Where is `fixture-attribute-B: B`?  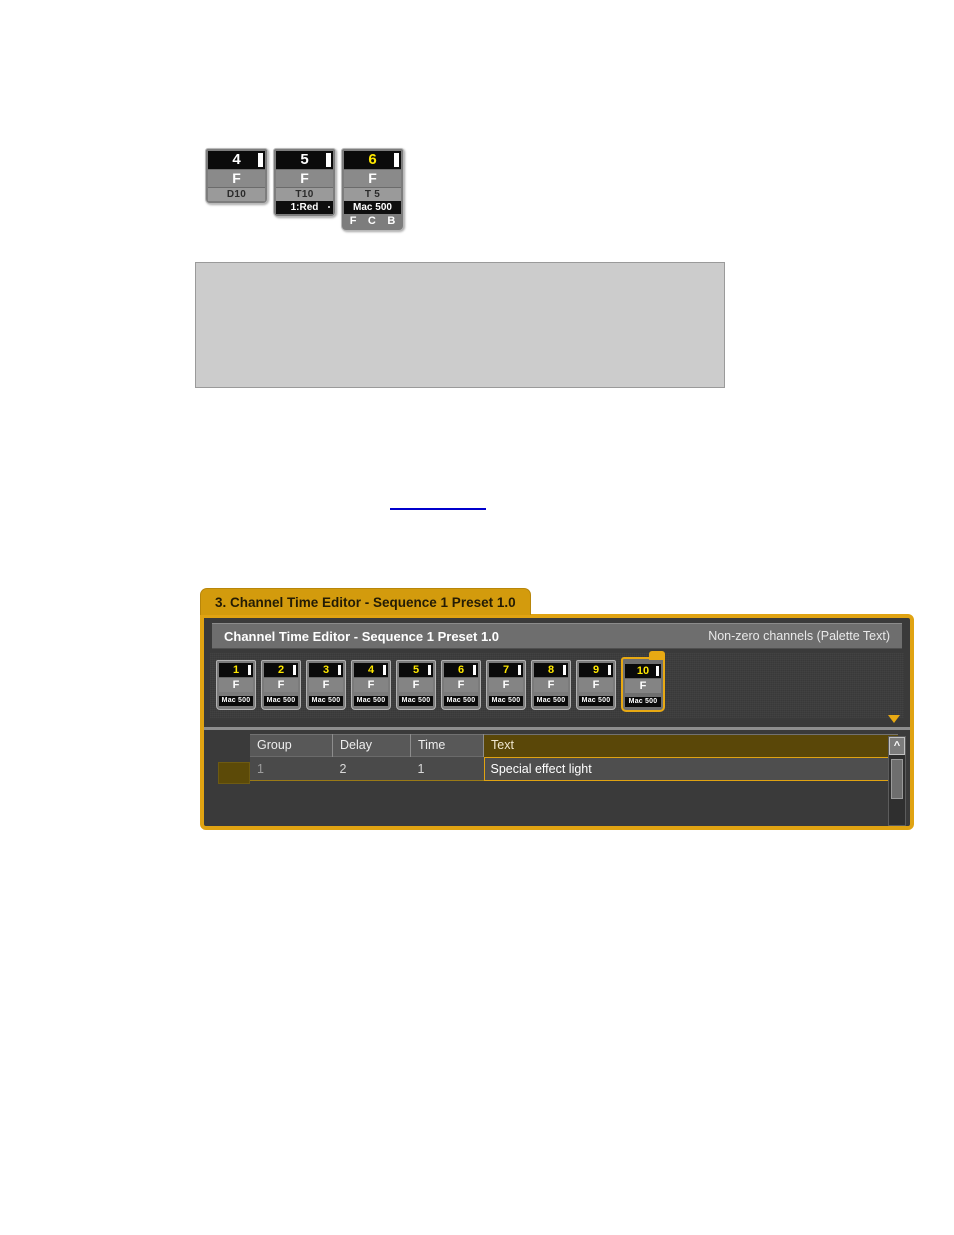
fixture-attribute-B: B is located at coordinates (391, 221).